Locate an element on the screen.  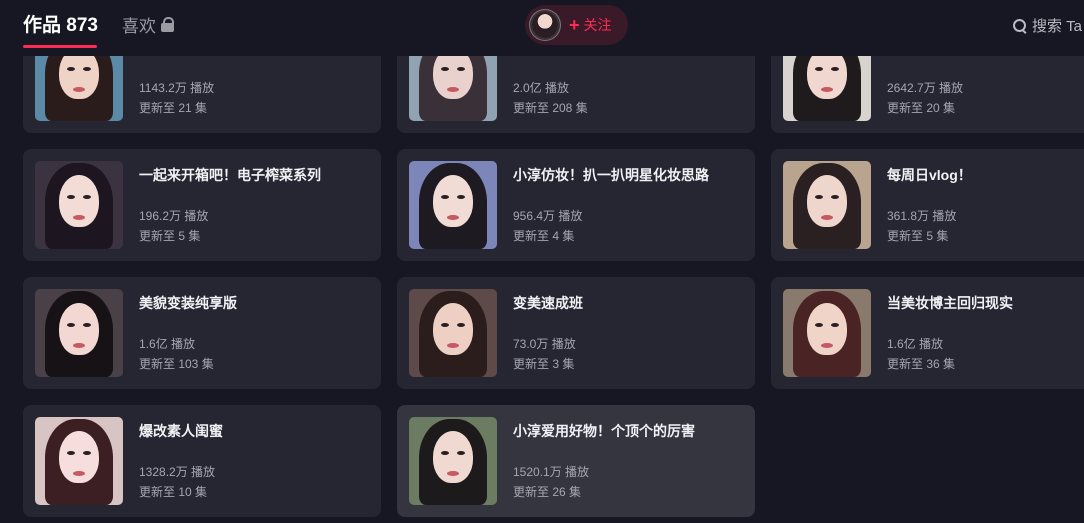
collection-card: 每周日vlog！ 361.8万 播放 更新至 5 集 is located at coordinates (927, 205).